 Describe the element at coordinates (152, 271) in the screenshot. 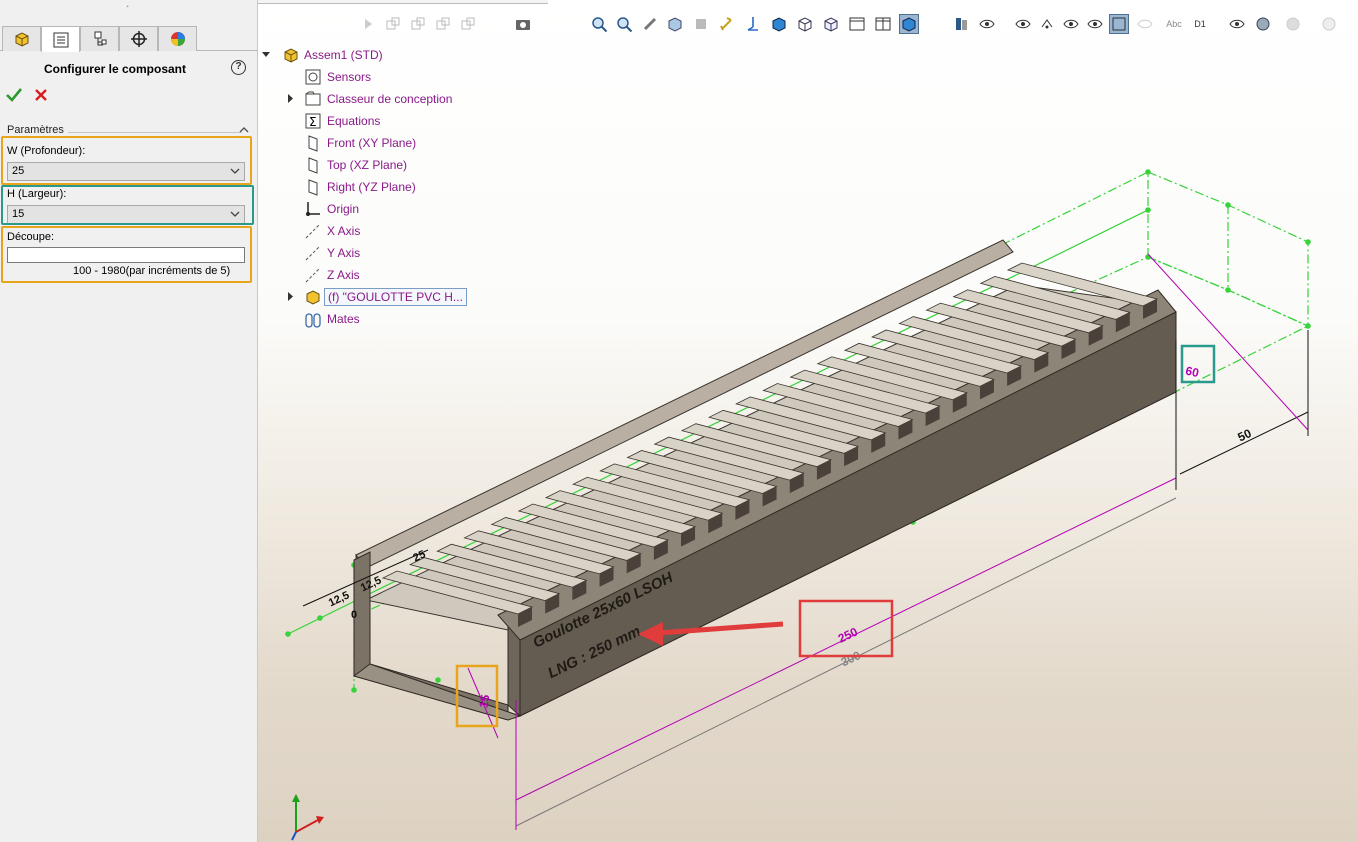

I see `decoupe-range-hint: 100 - 1980(par incréments de 5)` at that location.